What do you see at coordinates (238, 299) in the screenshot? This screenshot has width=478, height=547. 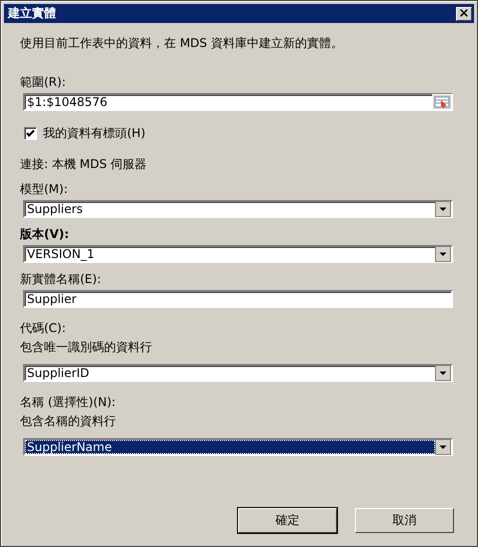 I see `text-field: Supplier` at bounding box center [238, 299].